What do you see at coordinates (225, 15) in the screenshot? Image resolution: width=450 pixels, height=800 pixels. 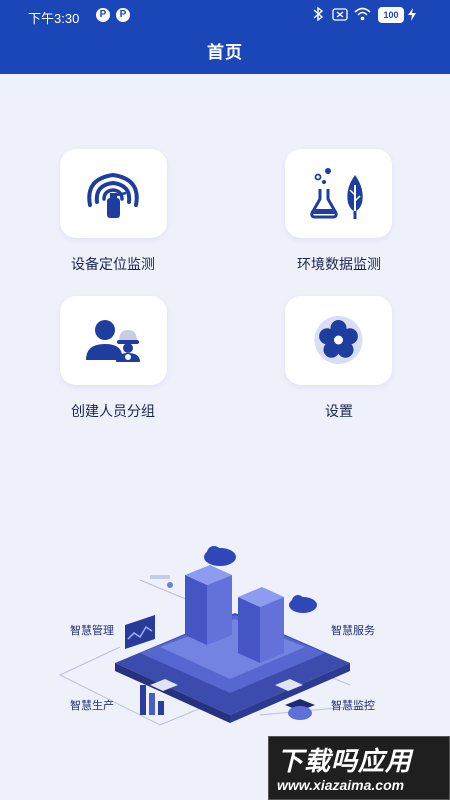 I see `status-bar: 下午3:30 P P 100` at bounding box center [225, 15].